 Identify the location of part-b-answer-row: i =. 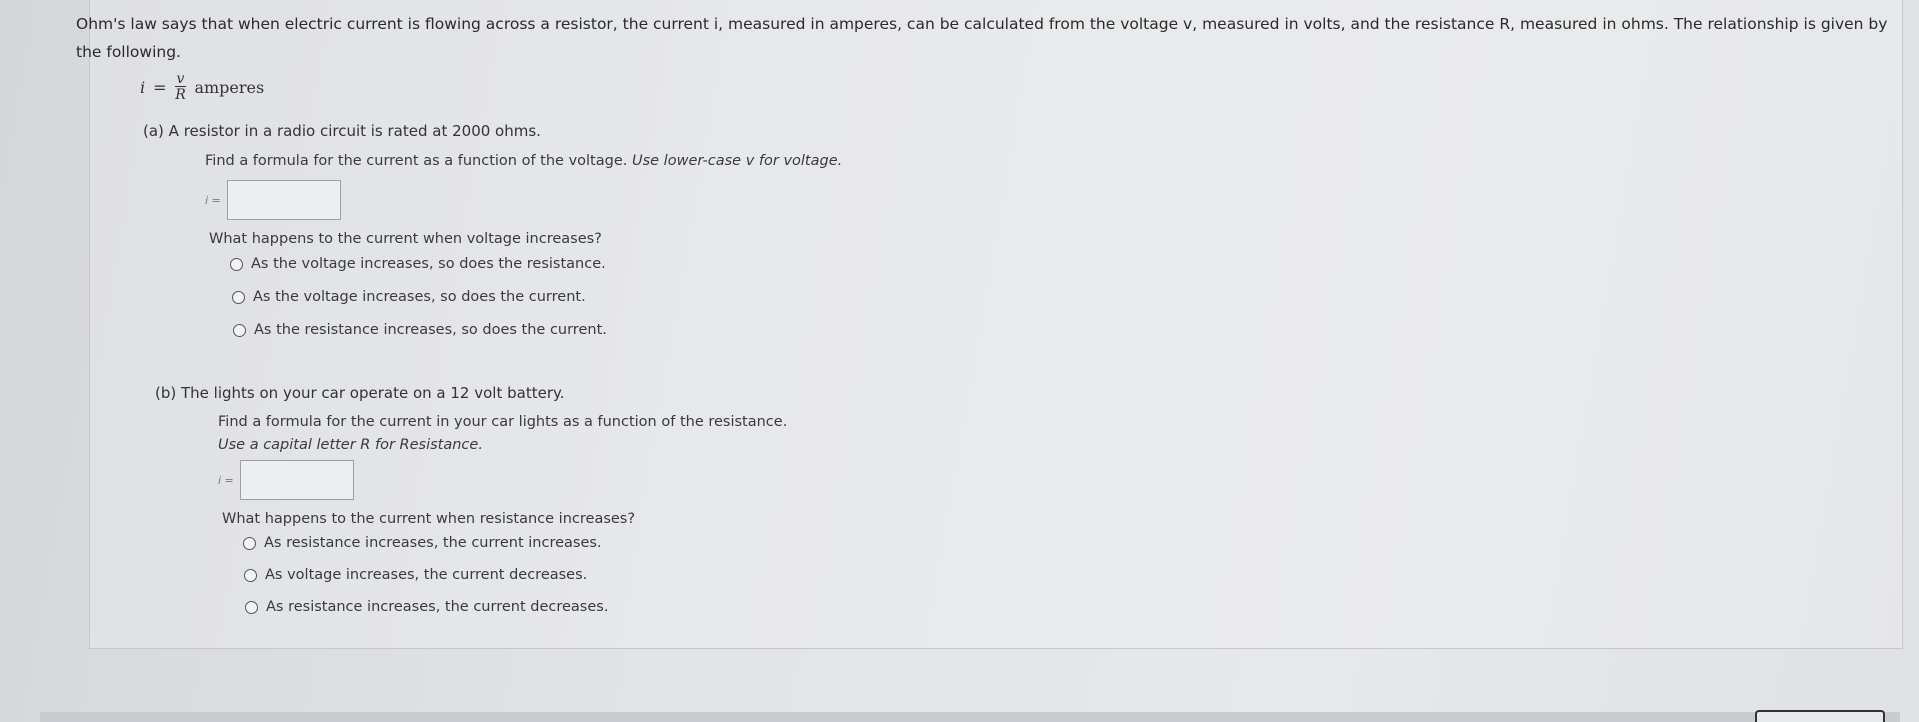
(286, 480).